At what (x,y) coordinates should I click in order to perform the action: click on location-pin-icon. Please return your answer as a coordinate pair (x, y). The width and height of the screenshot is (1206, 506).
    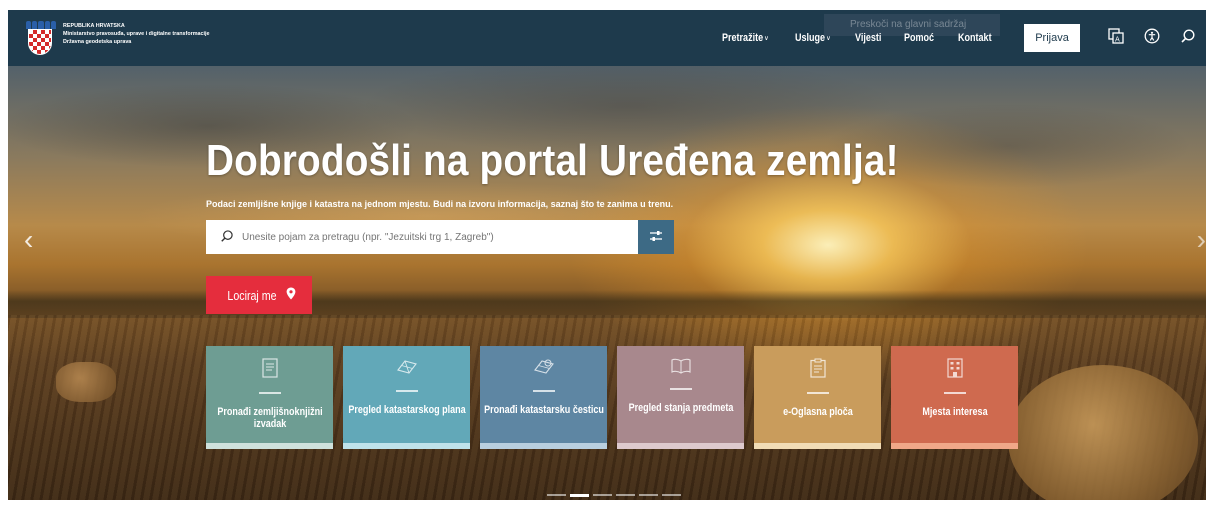
    Looking at the image, I should click on (291, 295).